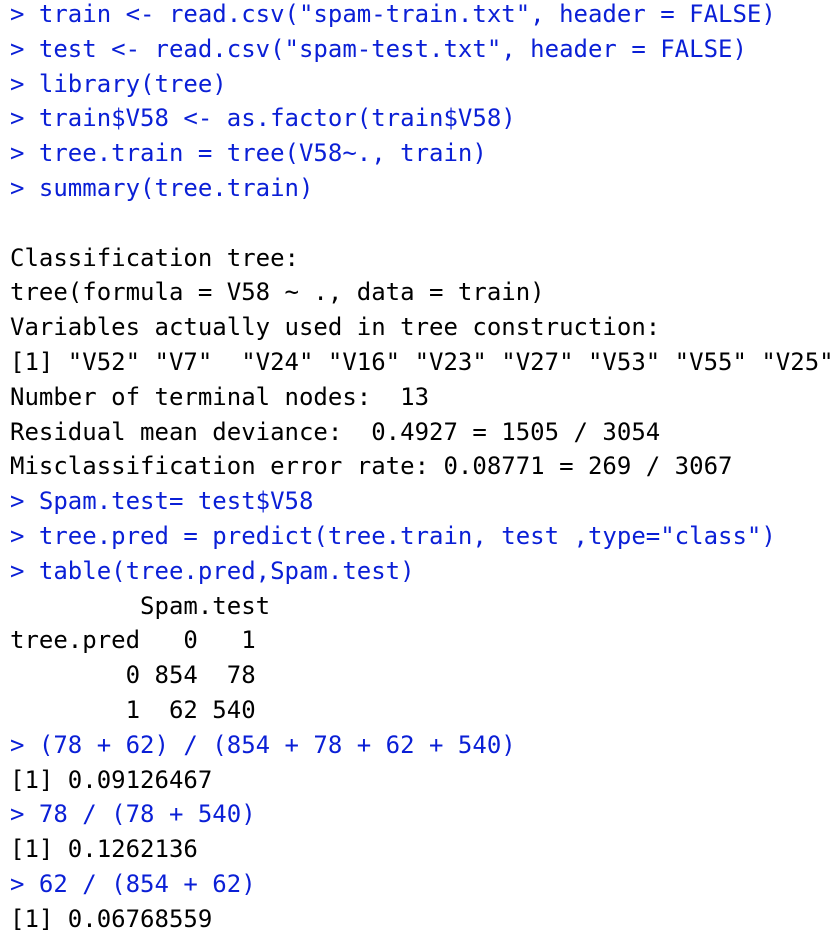 The height and width of the screenshot is (940, 840). Describe the element at coordinates (133, 884) in the screenshot. I see `console-input-line: > 62 / (854 + 62)` at that location.